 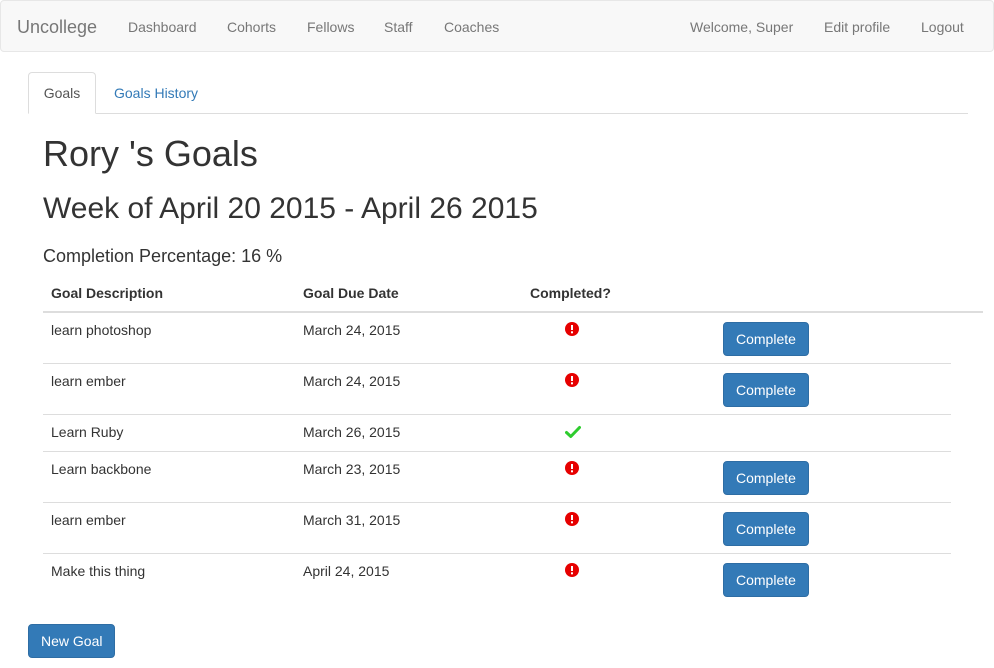 What do you see at coordinates (290, 208) in the screenshot?
I see `week-heading: Week of April 20 2015 - April 26 2015` at bounding box center [290, 208].